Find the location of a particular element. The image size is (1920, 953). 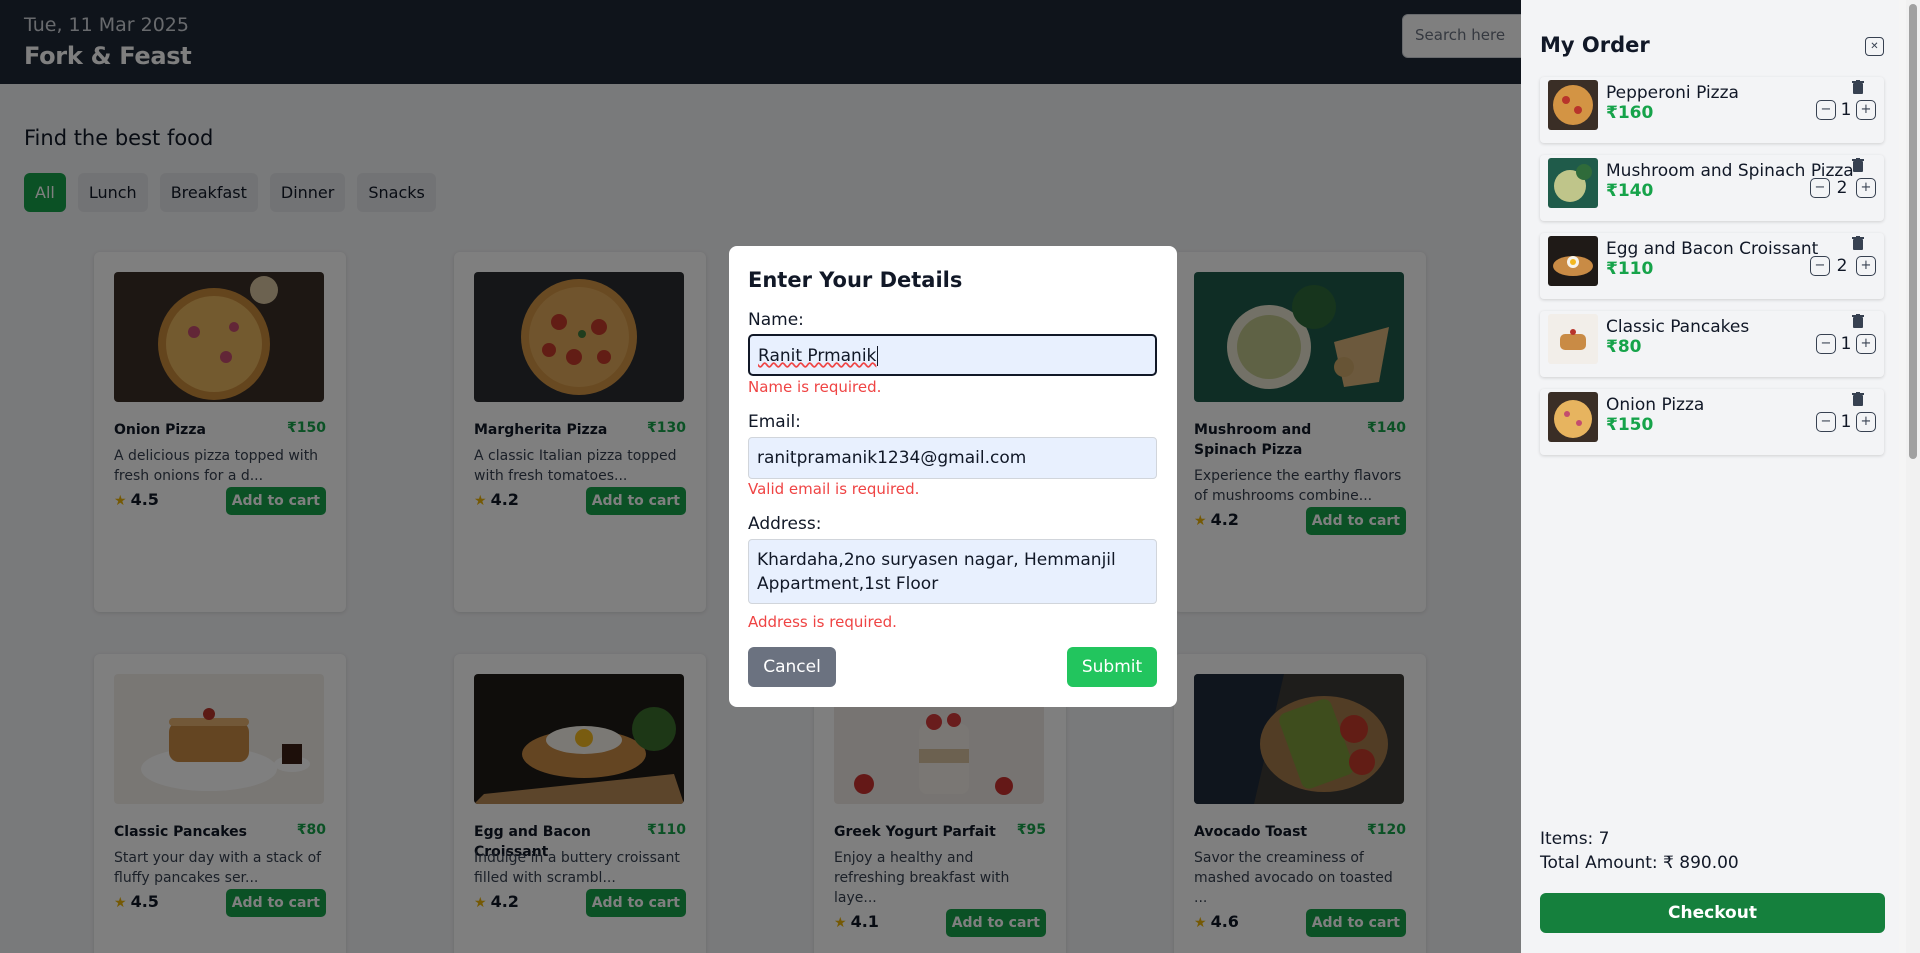

order-item-name: Onion Pizza is located at coordinates (1655, 405).